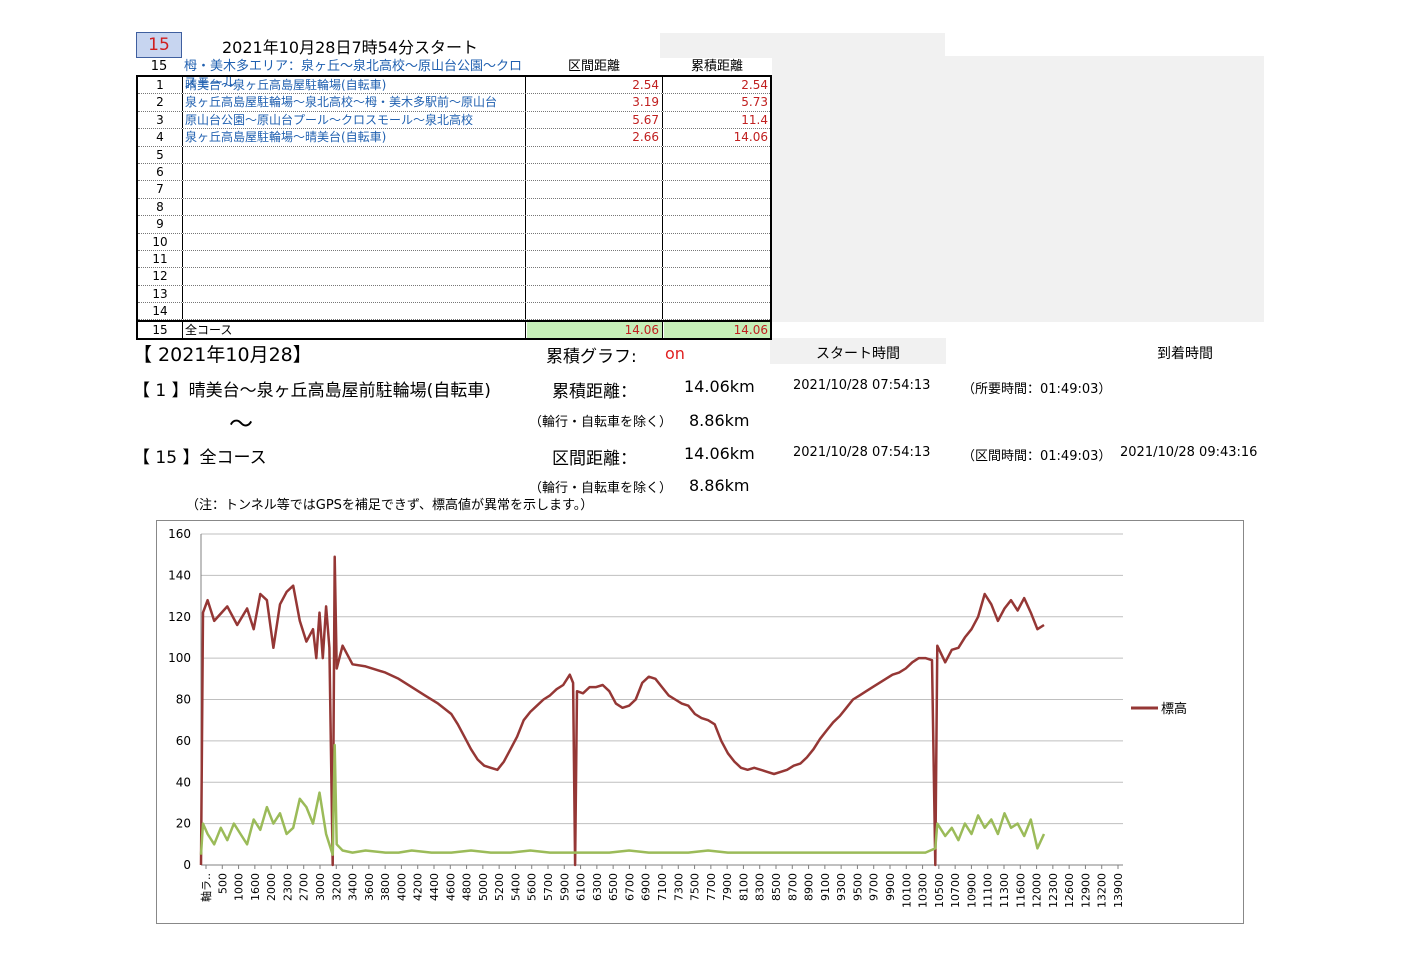 The width and height of the screenshot is (1401, 957). I want to click on x-tick-label: 11100, so click(988, 890).